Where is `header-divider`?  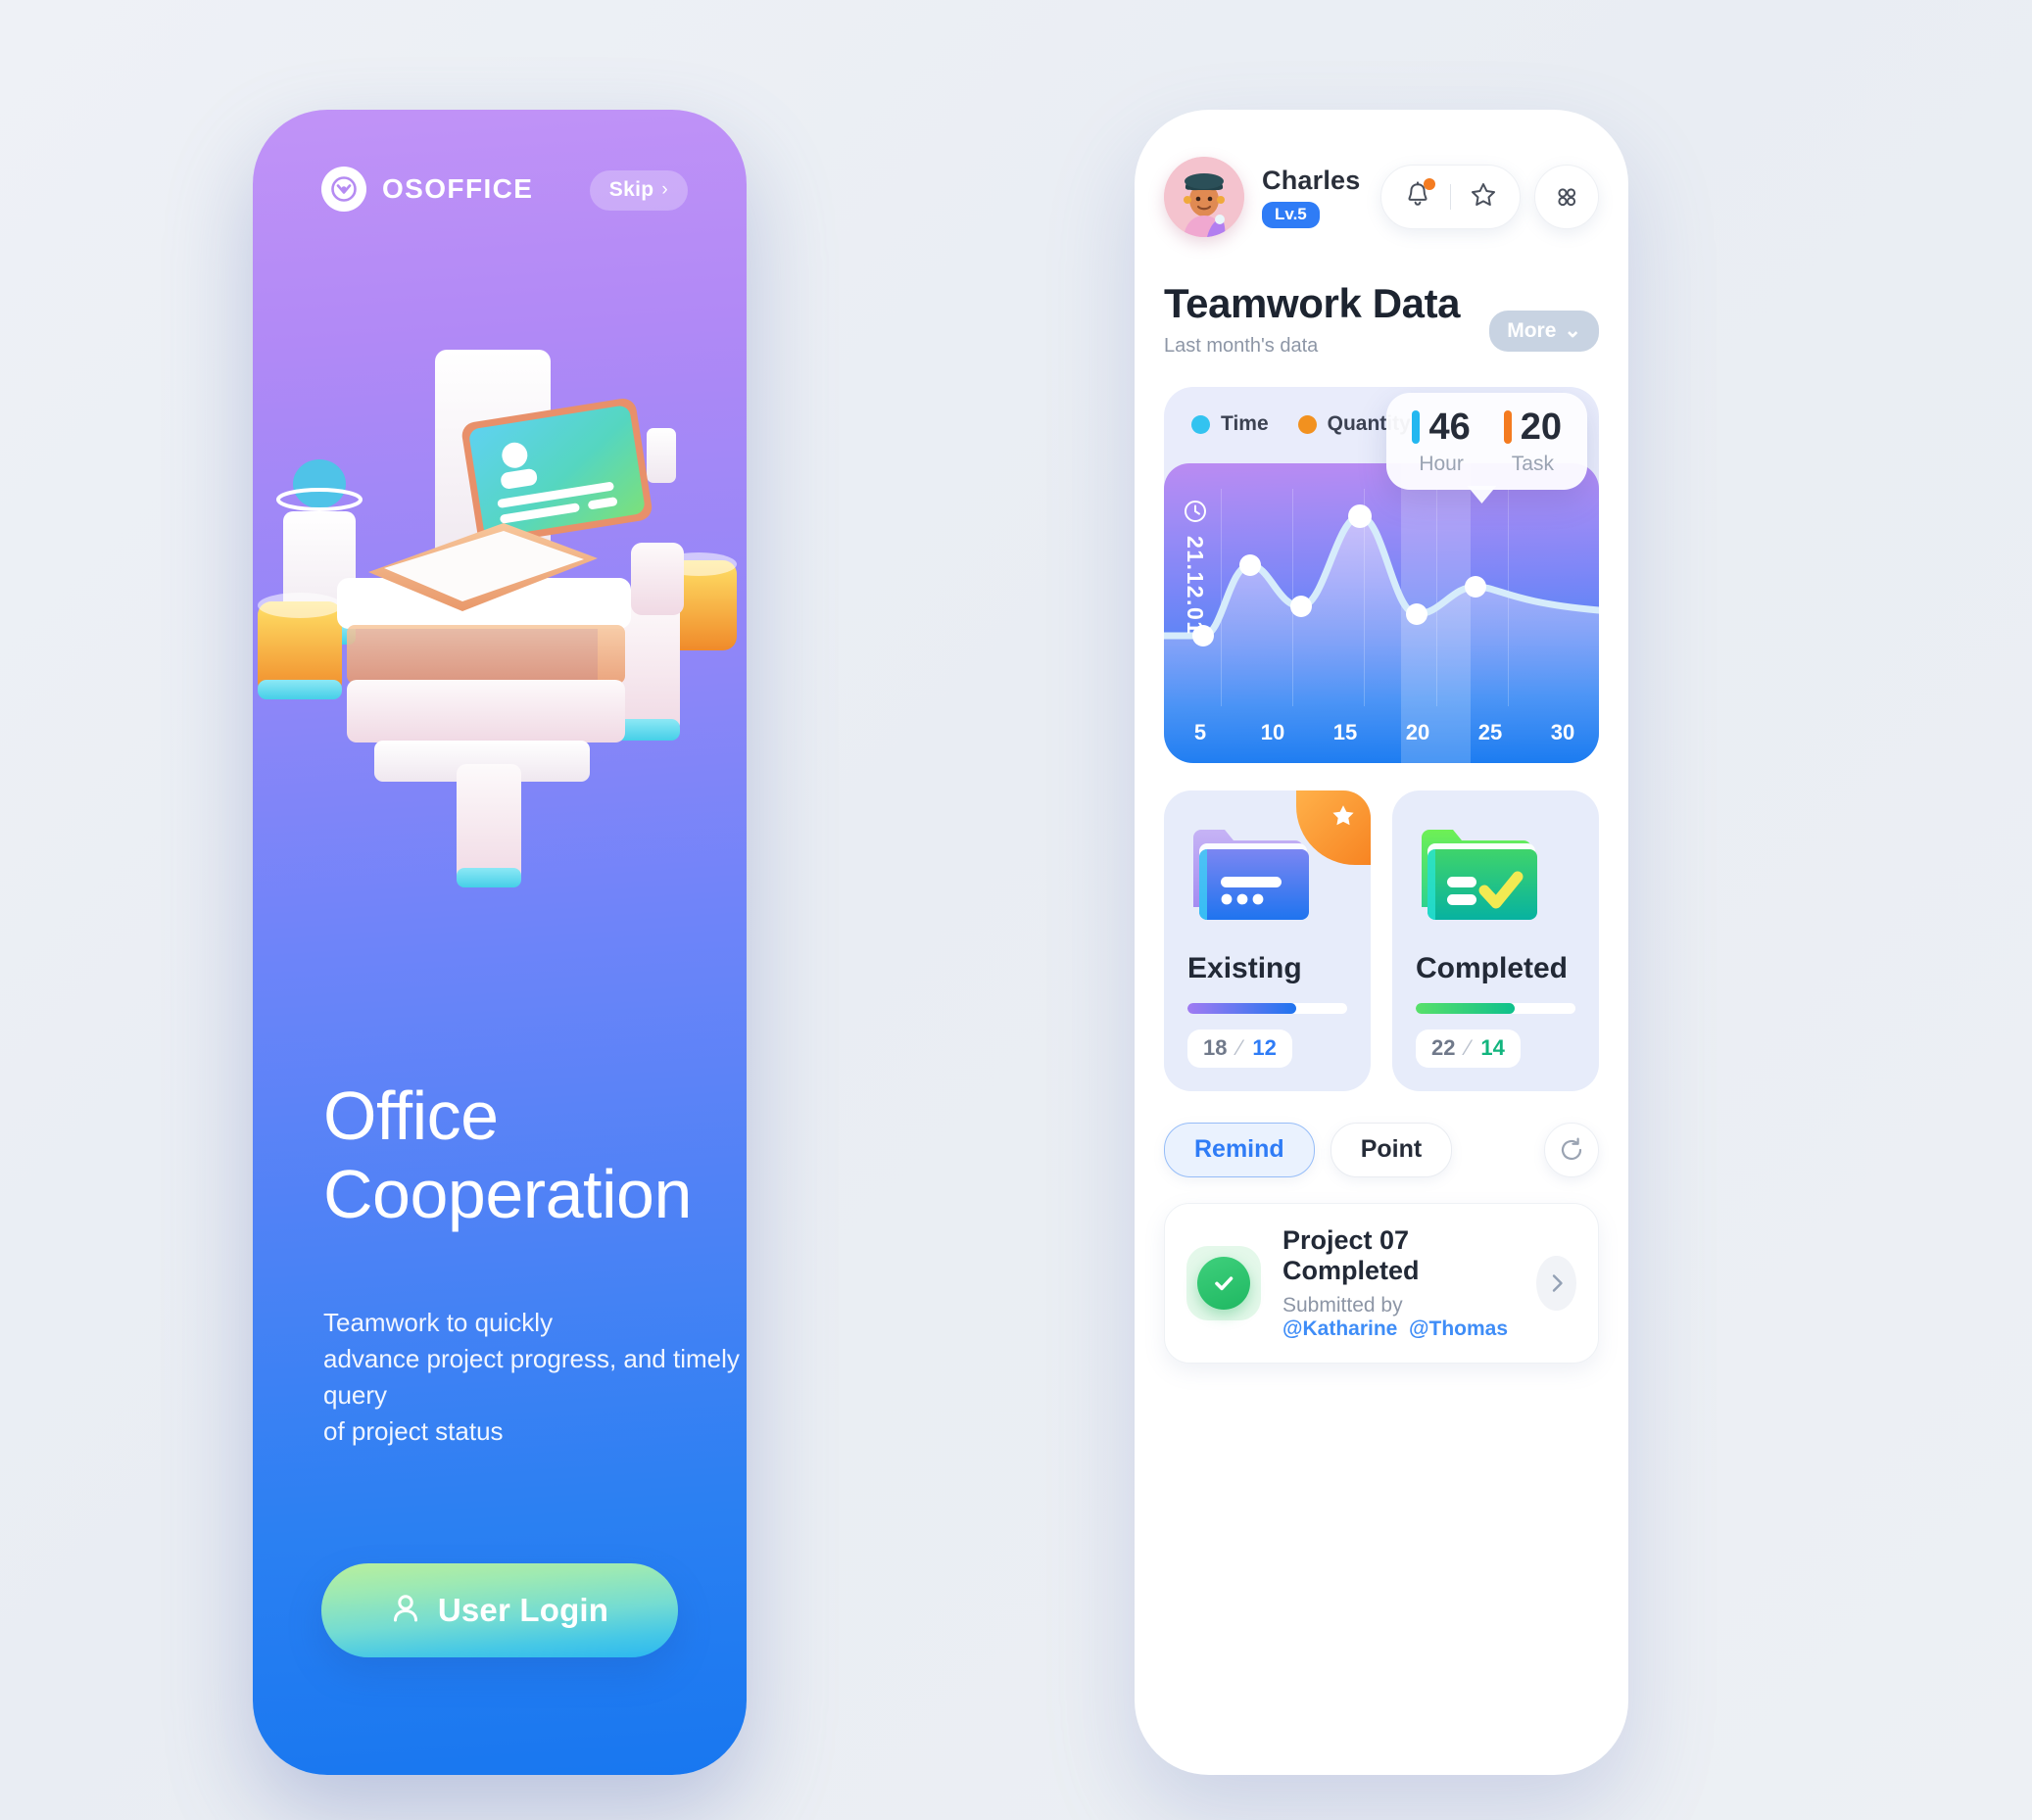 header-divider is located at coordinates (1450, 197).